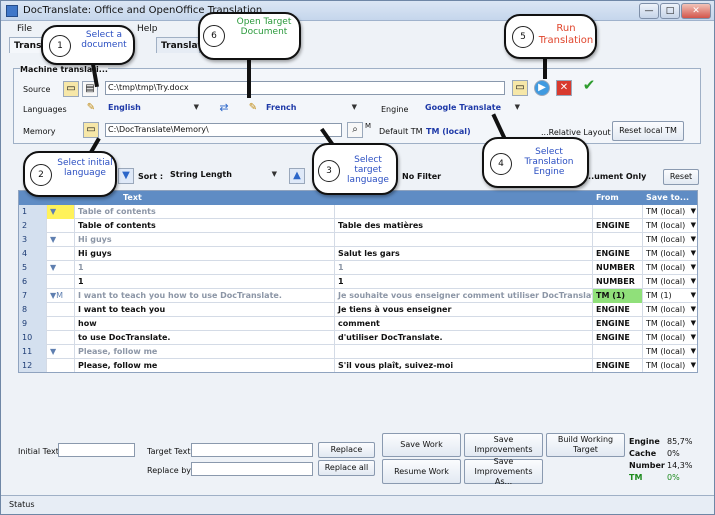 Image resolution: width=715 pixels, height=515 pixels. Describe the element at coordinates (681, 177) in the screenshot. I see `reset-filter-button: Reset` at that location.